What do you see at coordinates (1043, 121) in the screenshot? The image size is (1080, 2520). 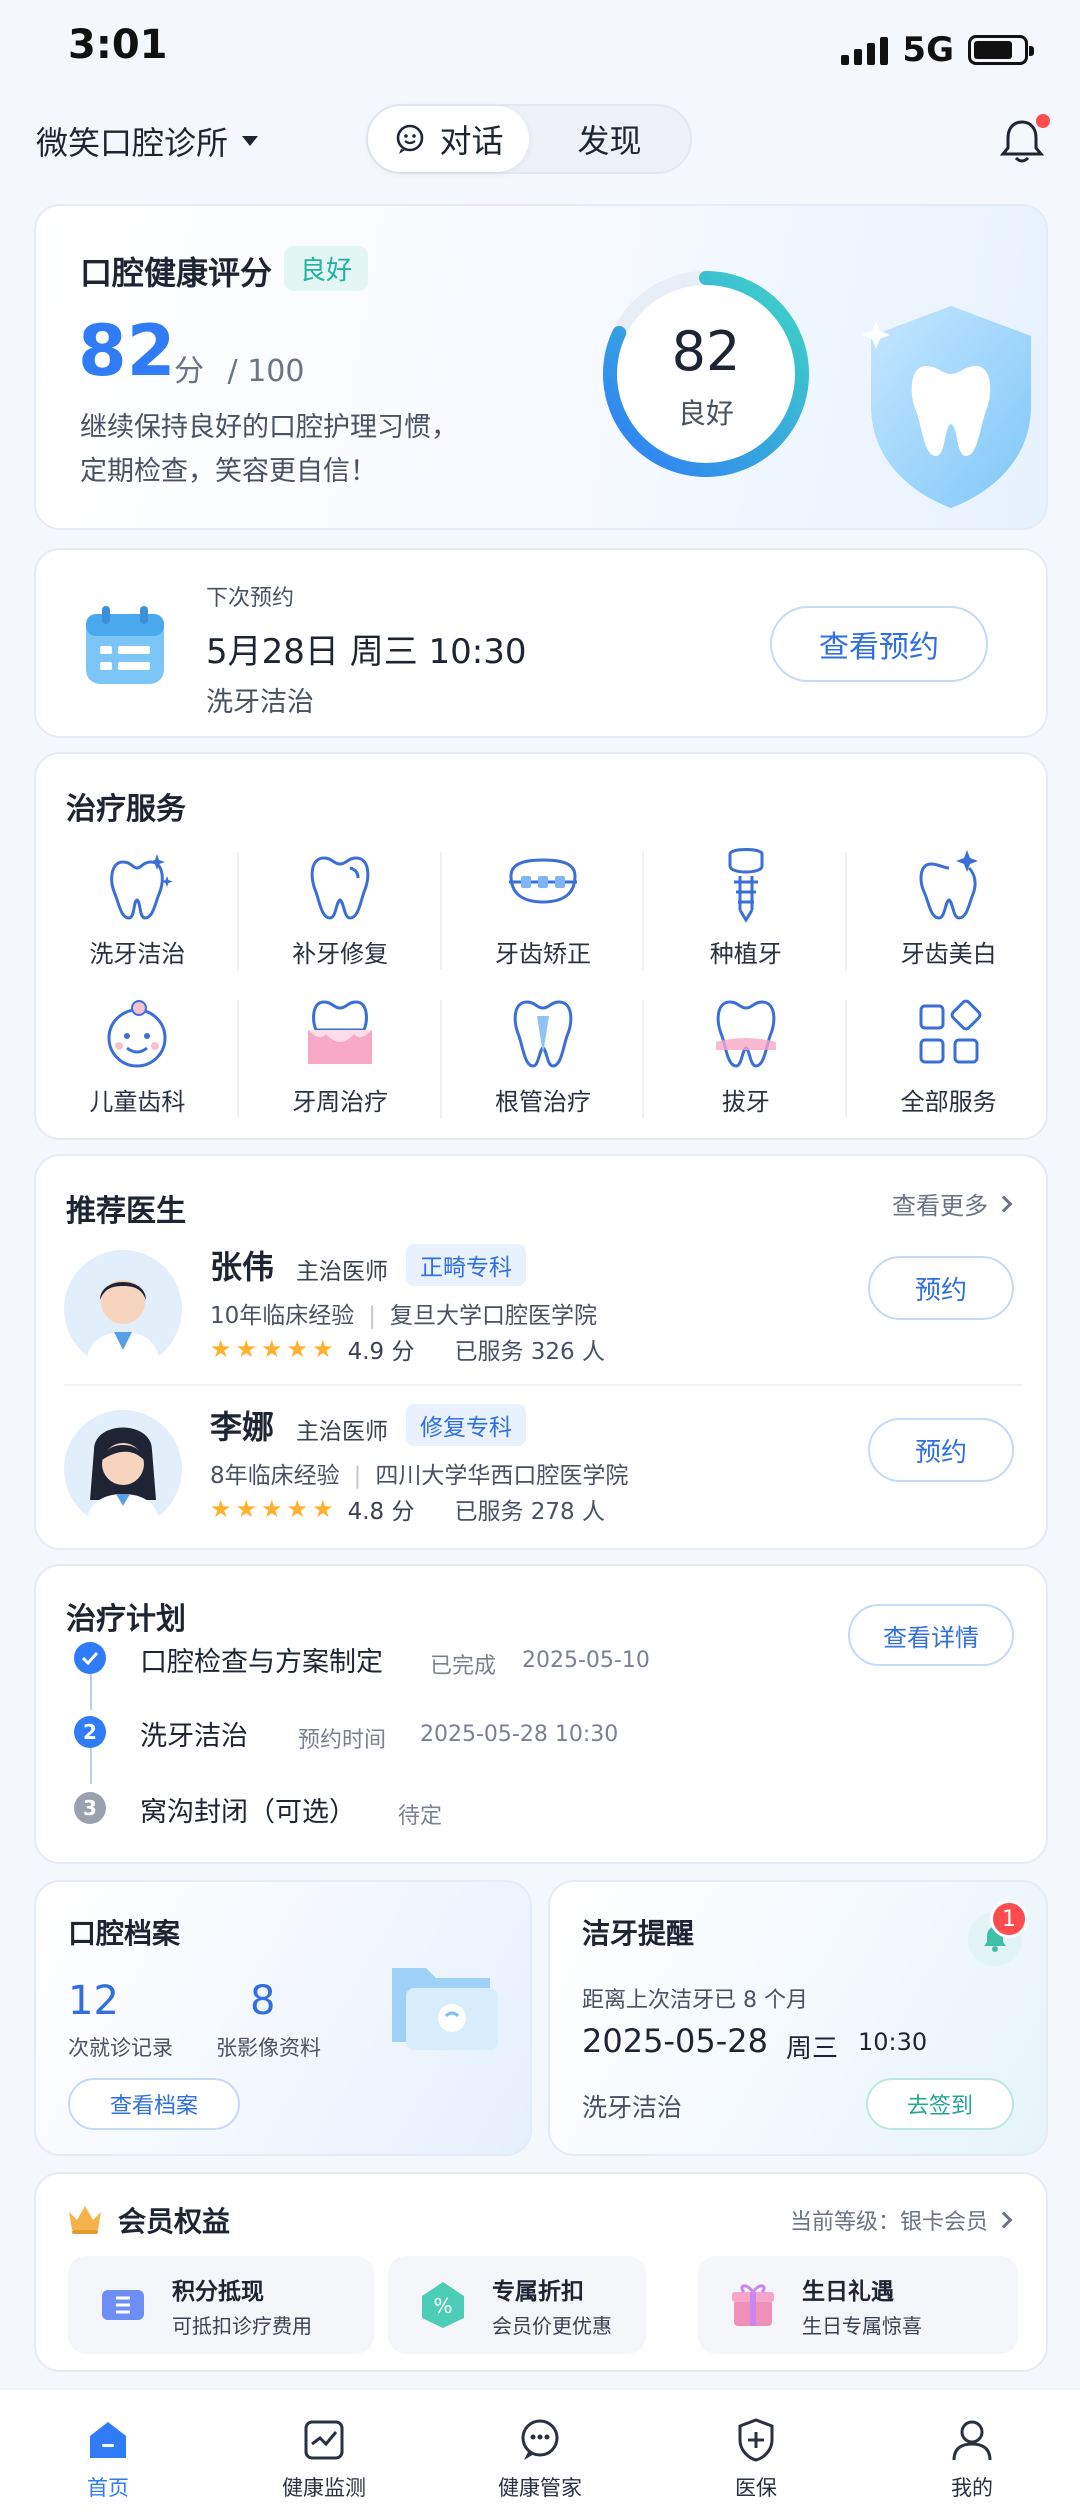 I see `notification-dot` at bounding box center [1043, 121].